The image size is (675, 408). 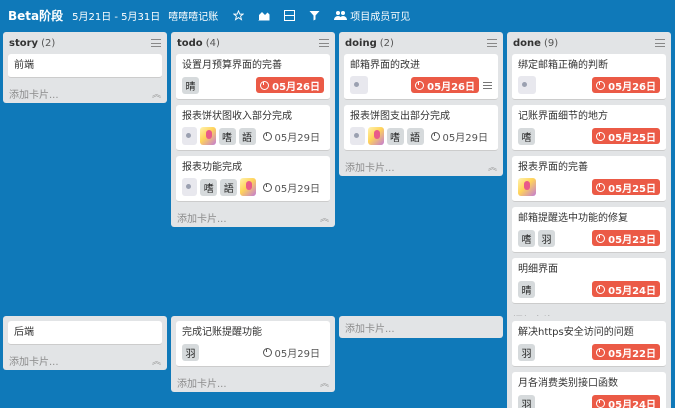 I want to click on board-title: Beta阶段, so click(x=35, y=15).